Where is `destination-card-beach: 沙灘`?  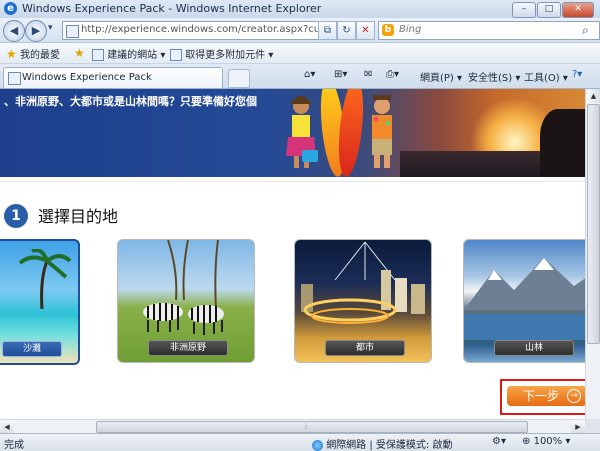
destination-card-beach: 沙灘 is located at coordinates (40, 302).